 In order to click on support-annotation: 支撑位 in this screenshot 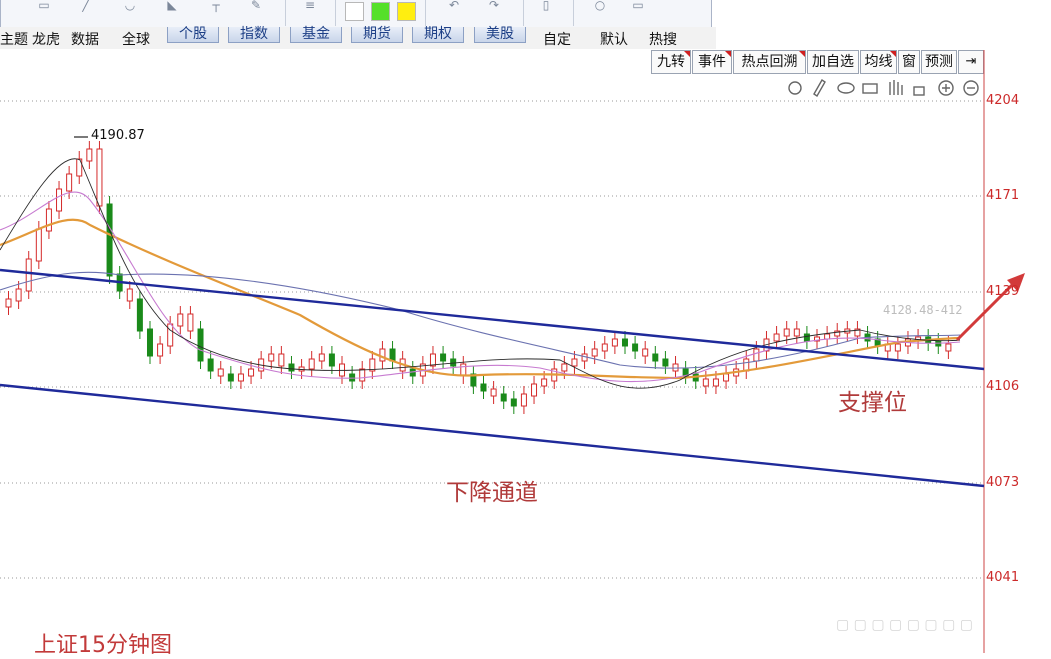, I will do `click(872, 403)`.